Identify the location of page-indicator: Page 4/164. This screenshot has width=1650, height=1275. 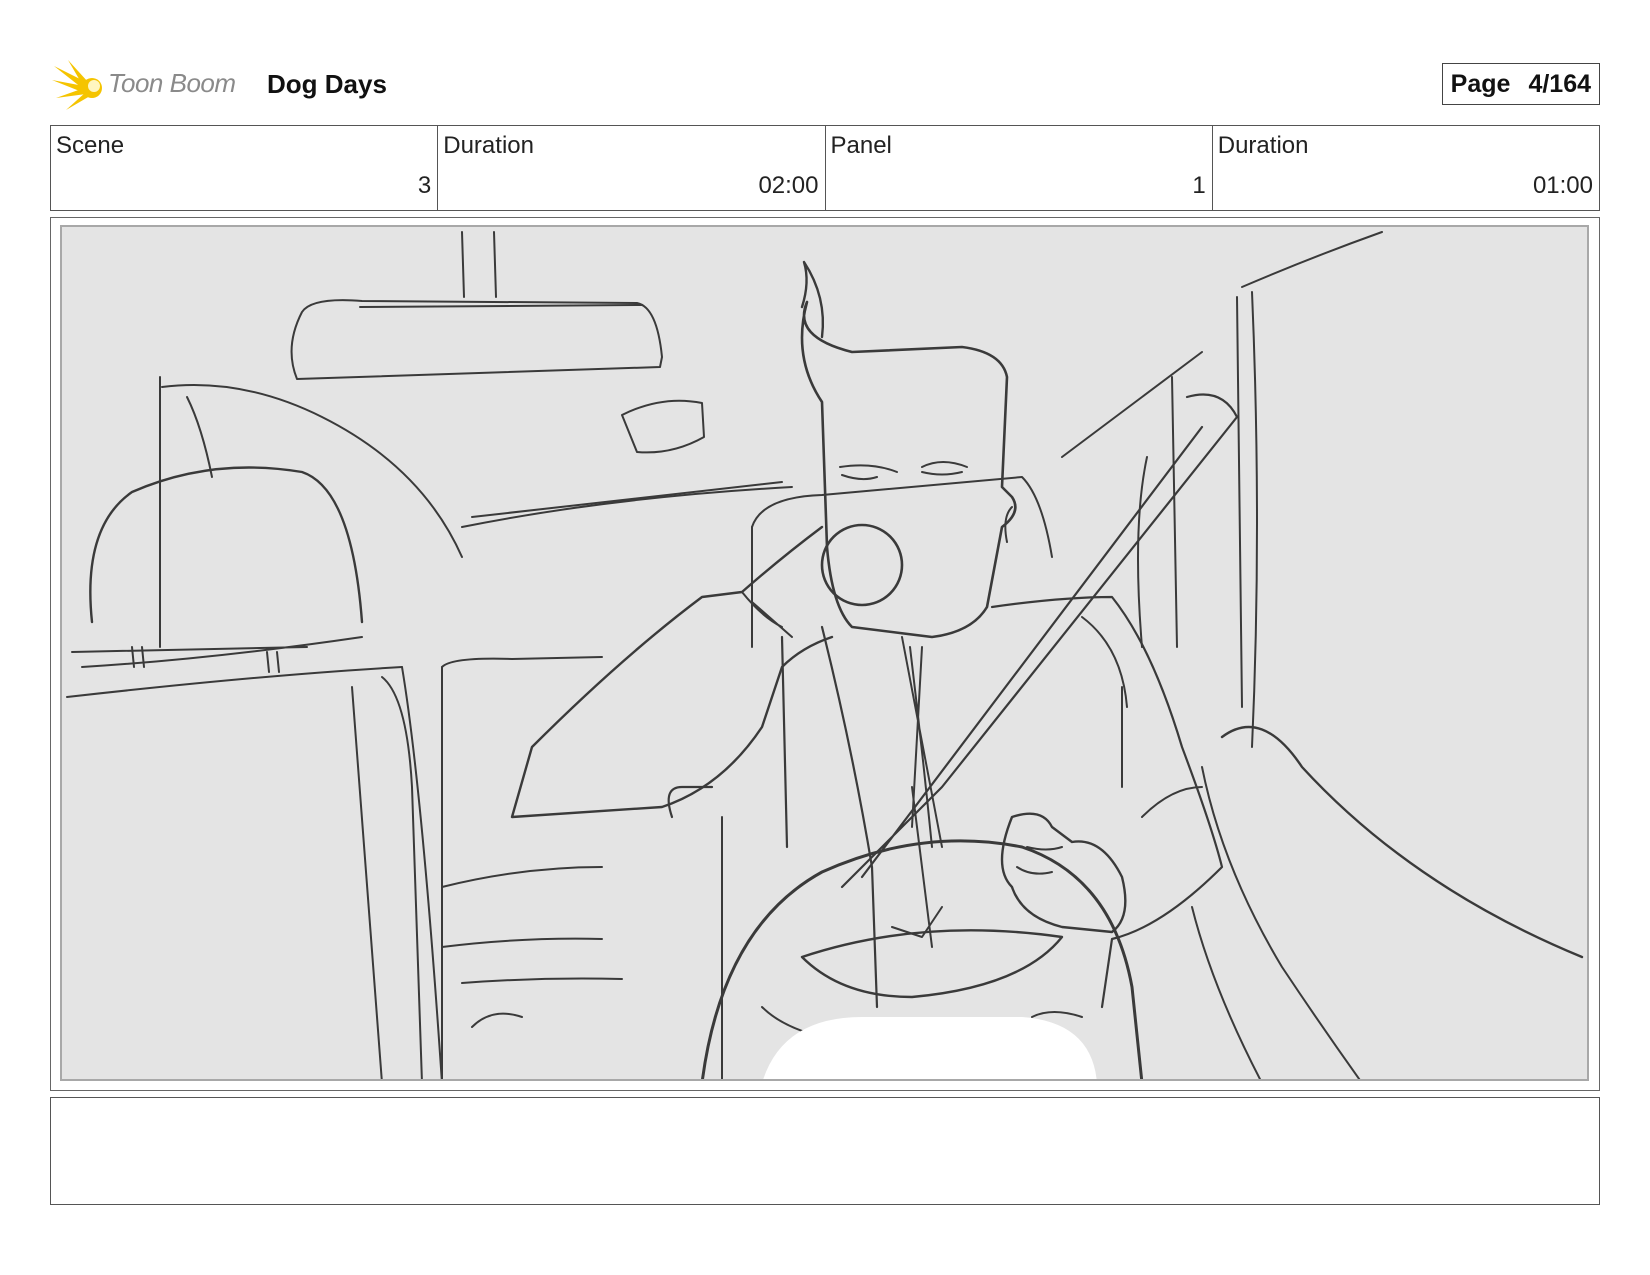
(1520, 84).